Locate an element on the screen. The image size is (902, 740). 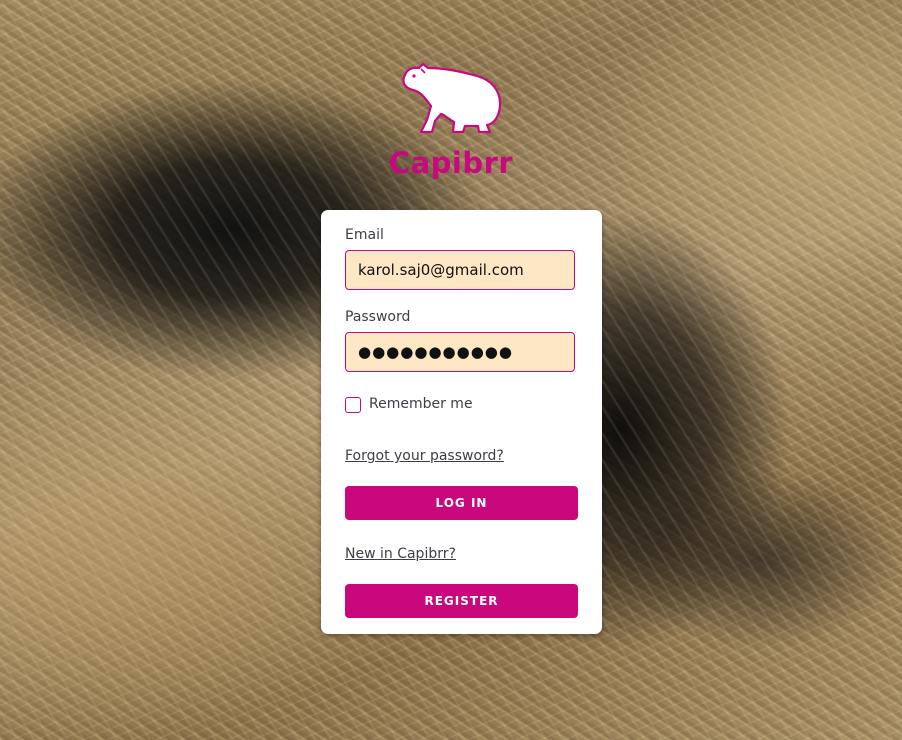
remember-me-label: Remember me is located at coordinates (421, 404).